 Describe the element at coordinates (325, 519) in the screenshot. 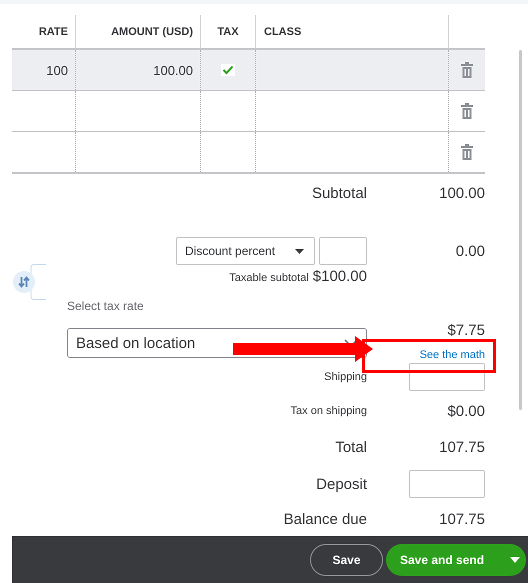

I see `balance-due-label: Balance due` at that location.